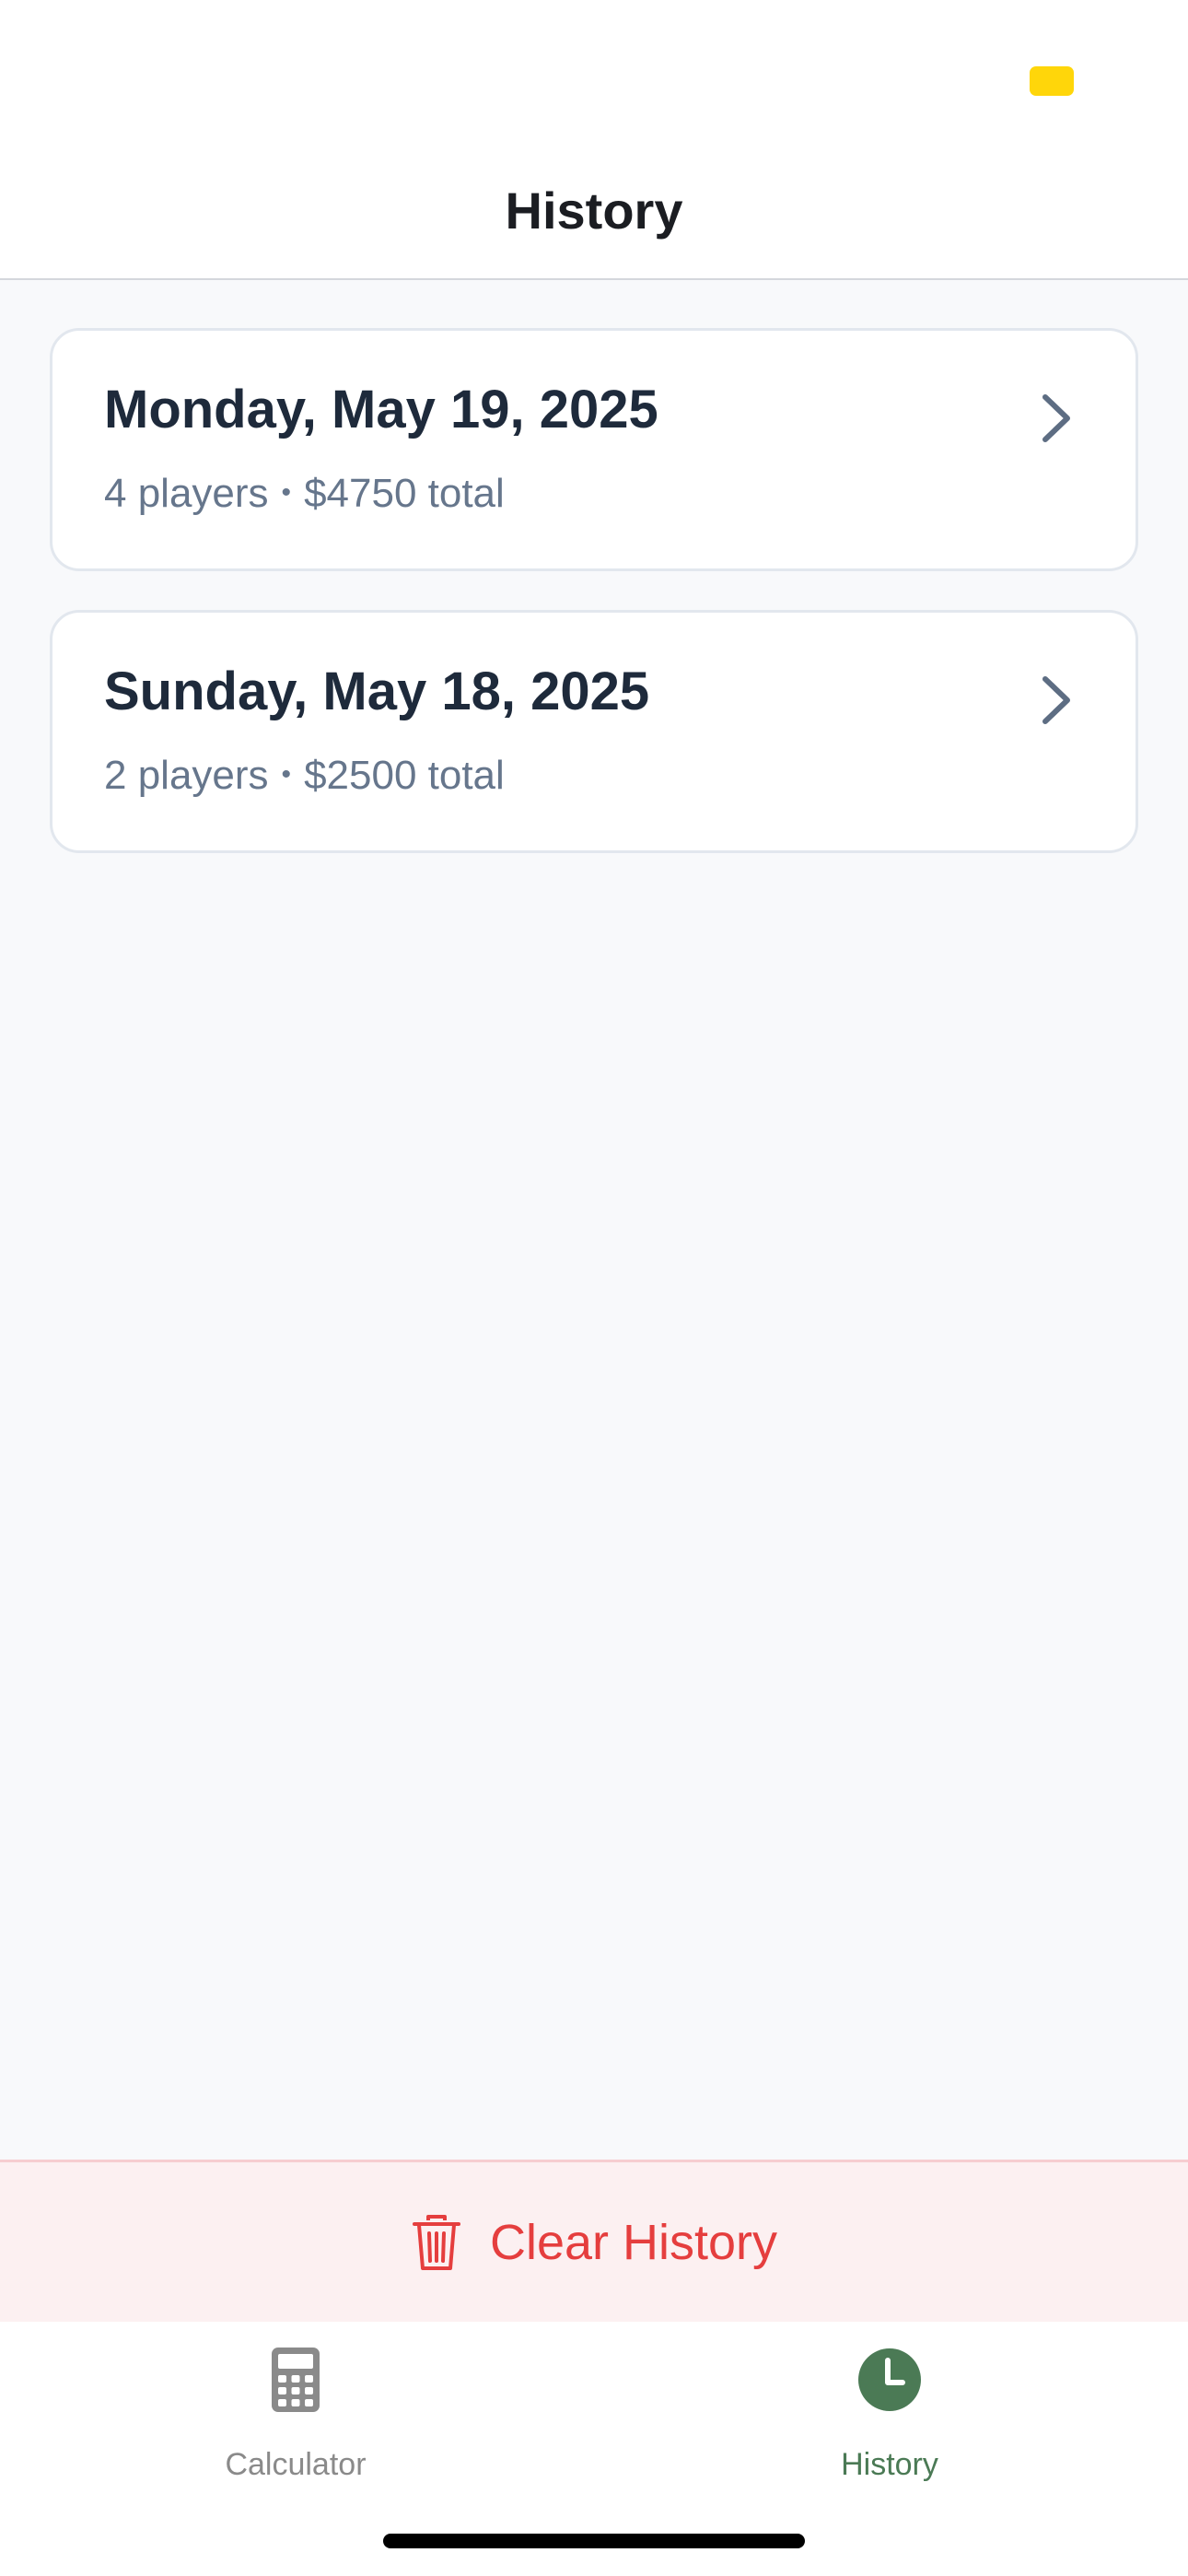 This screenshot has height=2576, width=1188. Describe the element at coordinates (594, 2541) in the screenshot. I see `home-indicator` at that location.